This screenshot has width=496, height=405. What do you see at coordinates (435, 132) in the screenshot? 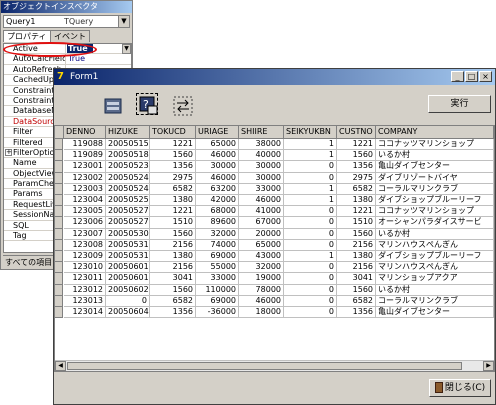
I see `column-header: COMPANY` at bounding box center [435, 132].